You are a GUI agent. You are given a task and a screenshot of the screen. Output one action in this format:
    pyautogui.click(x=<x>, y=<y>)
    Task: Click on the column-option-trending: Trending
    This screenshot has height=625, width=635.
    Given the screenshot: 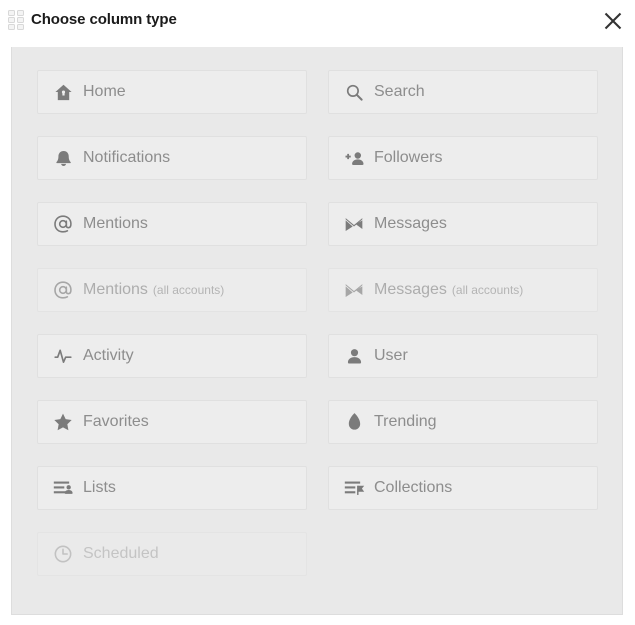 What is the action you would take?
    pyautogui.click(x=463, y=422)
    